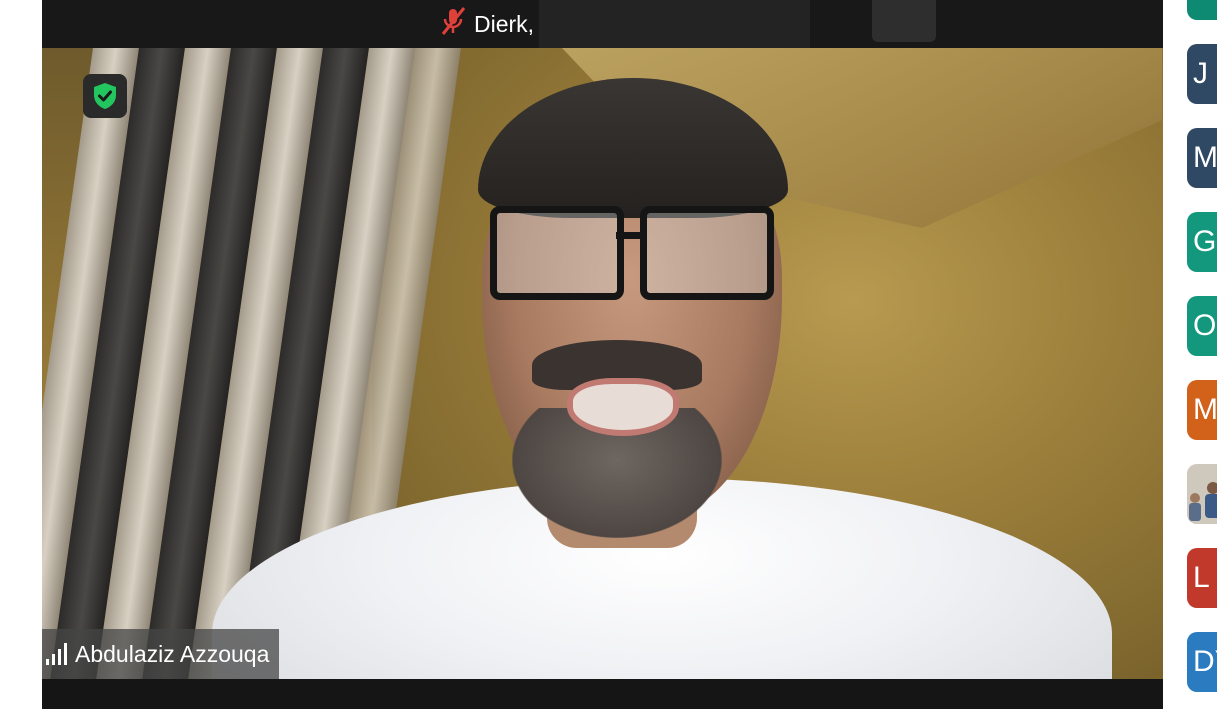  What do you see at coordinates (1202, 494) in the screenshot?
I see `participant-avatar-photo` at bounding box center [1202, 494].